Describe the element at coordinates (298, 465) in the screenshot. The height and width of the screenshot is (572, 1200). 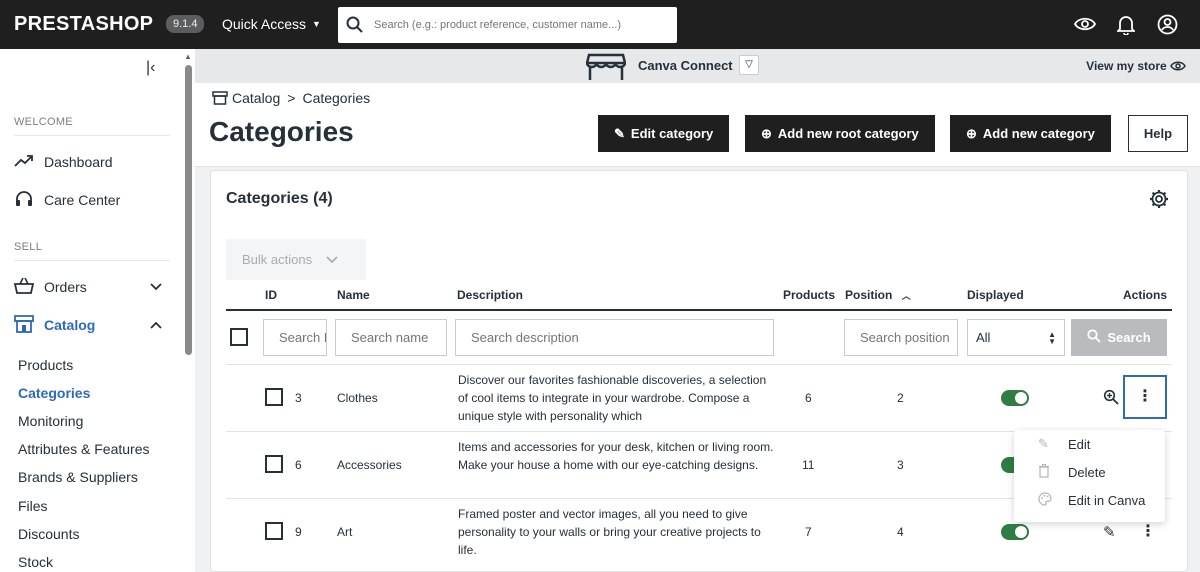
I see `row-id: 6` at that location.